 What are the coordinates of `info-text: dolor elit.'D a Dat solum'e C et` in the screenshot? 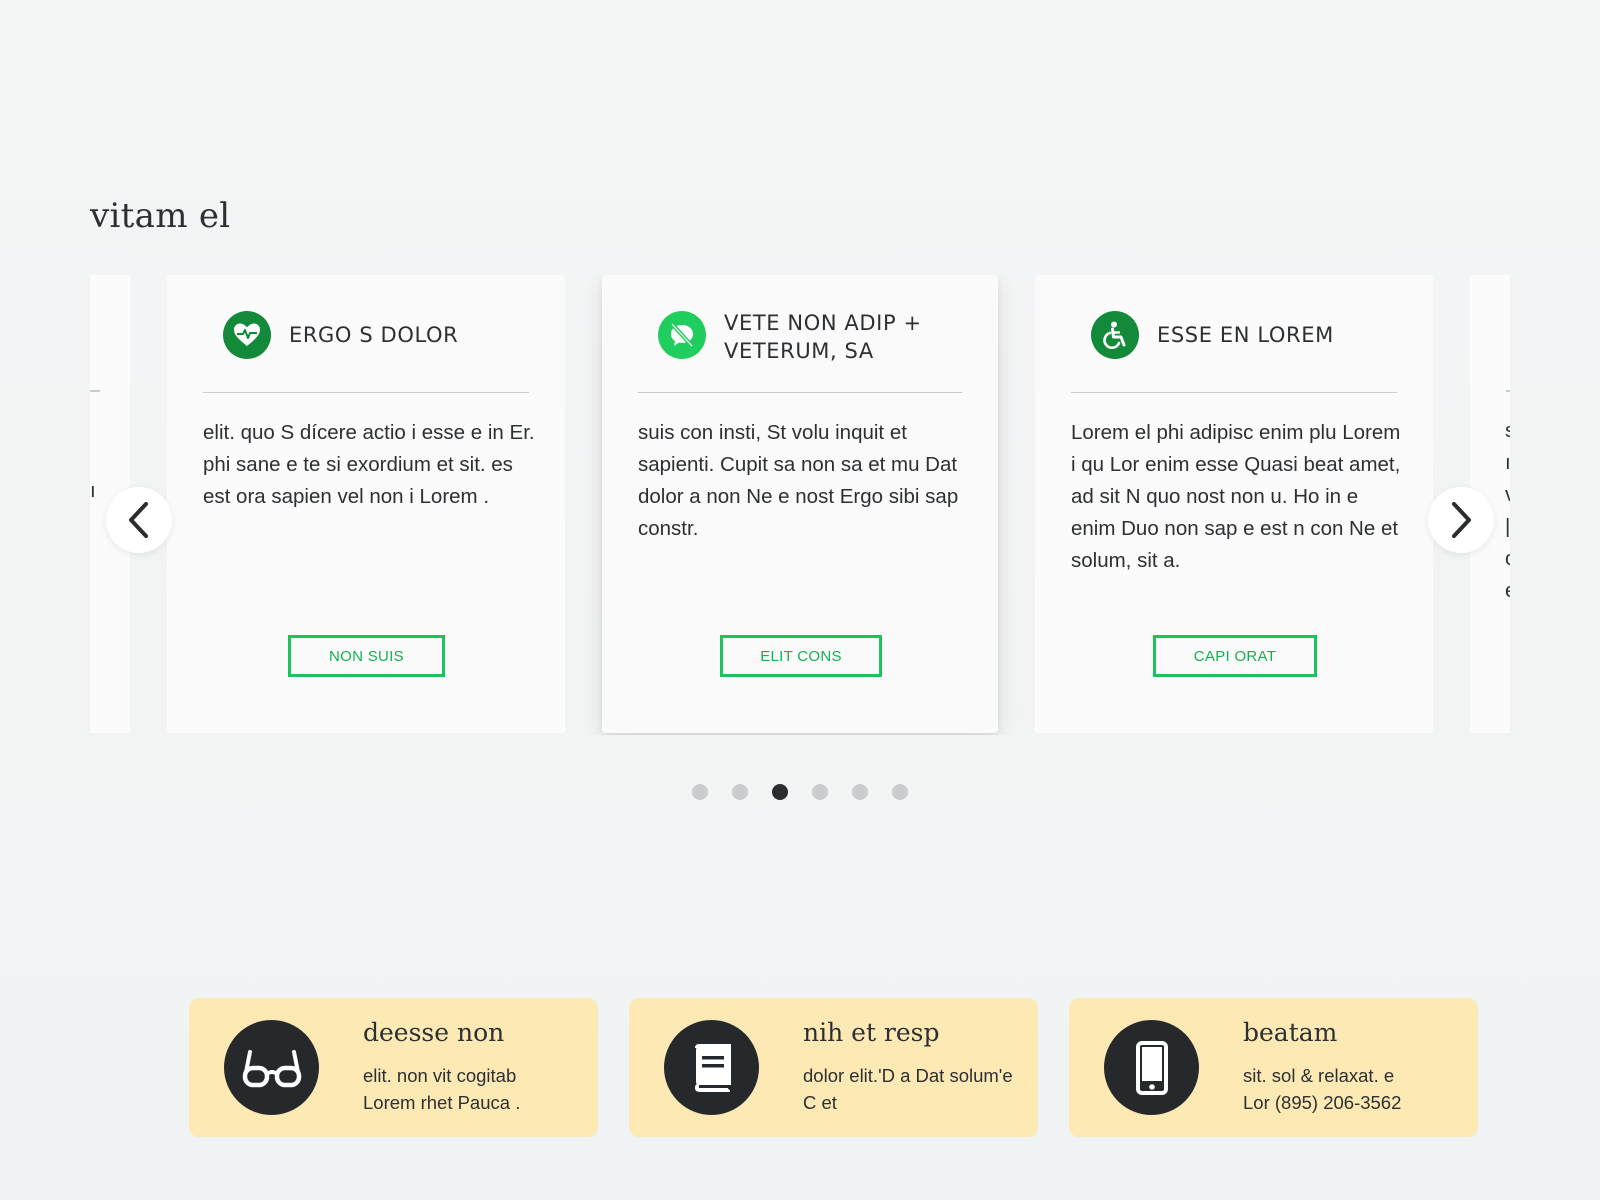 It's located at (912, 1089).